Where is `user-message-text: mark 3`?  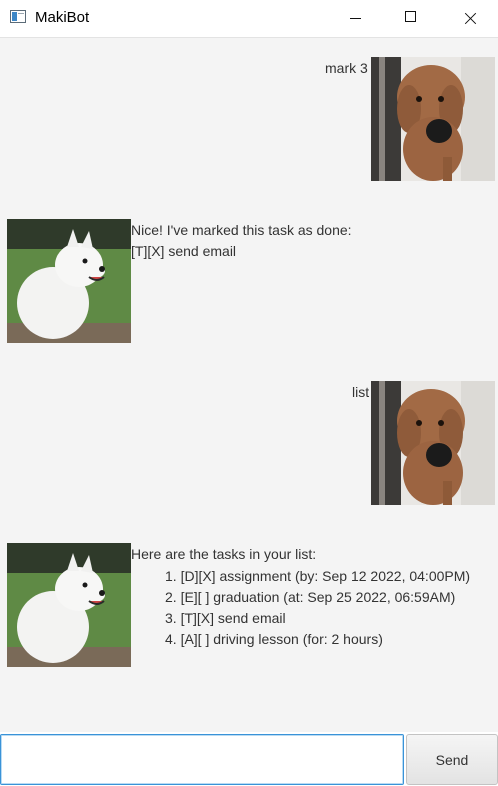
user-message-text: mark 3 is located at coordinates (346, 68).